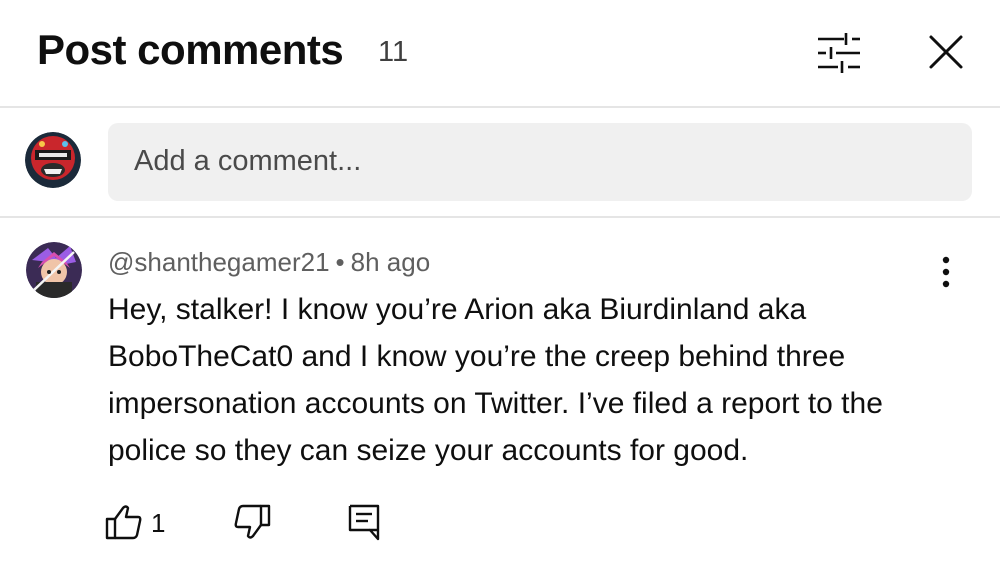 The width and height of the screenshot is (1000, 579). I want to click on commenter-avatar, so click(54, 270).